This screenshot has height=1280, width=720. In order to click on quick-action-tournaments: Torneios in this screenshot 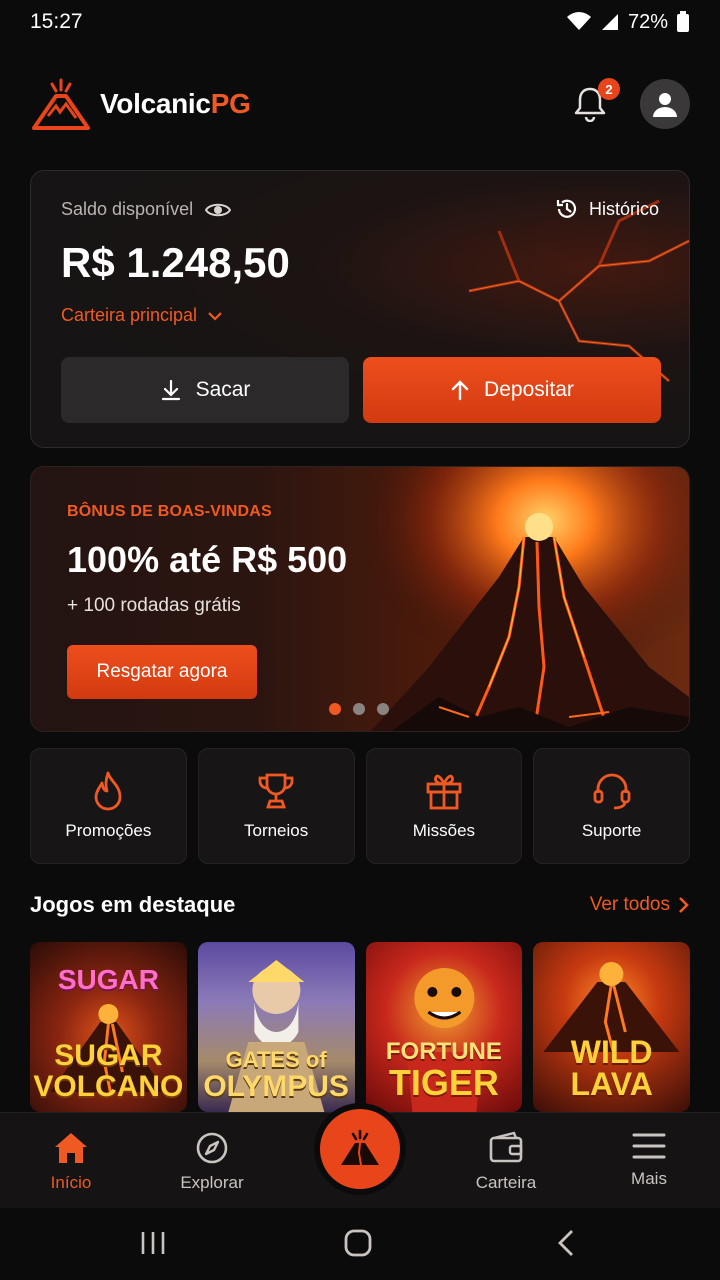, I will do `click(276, 806)`.